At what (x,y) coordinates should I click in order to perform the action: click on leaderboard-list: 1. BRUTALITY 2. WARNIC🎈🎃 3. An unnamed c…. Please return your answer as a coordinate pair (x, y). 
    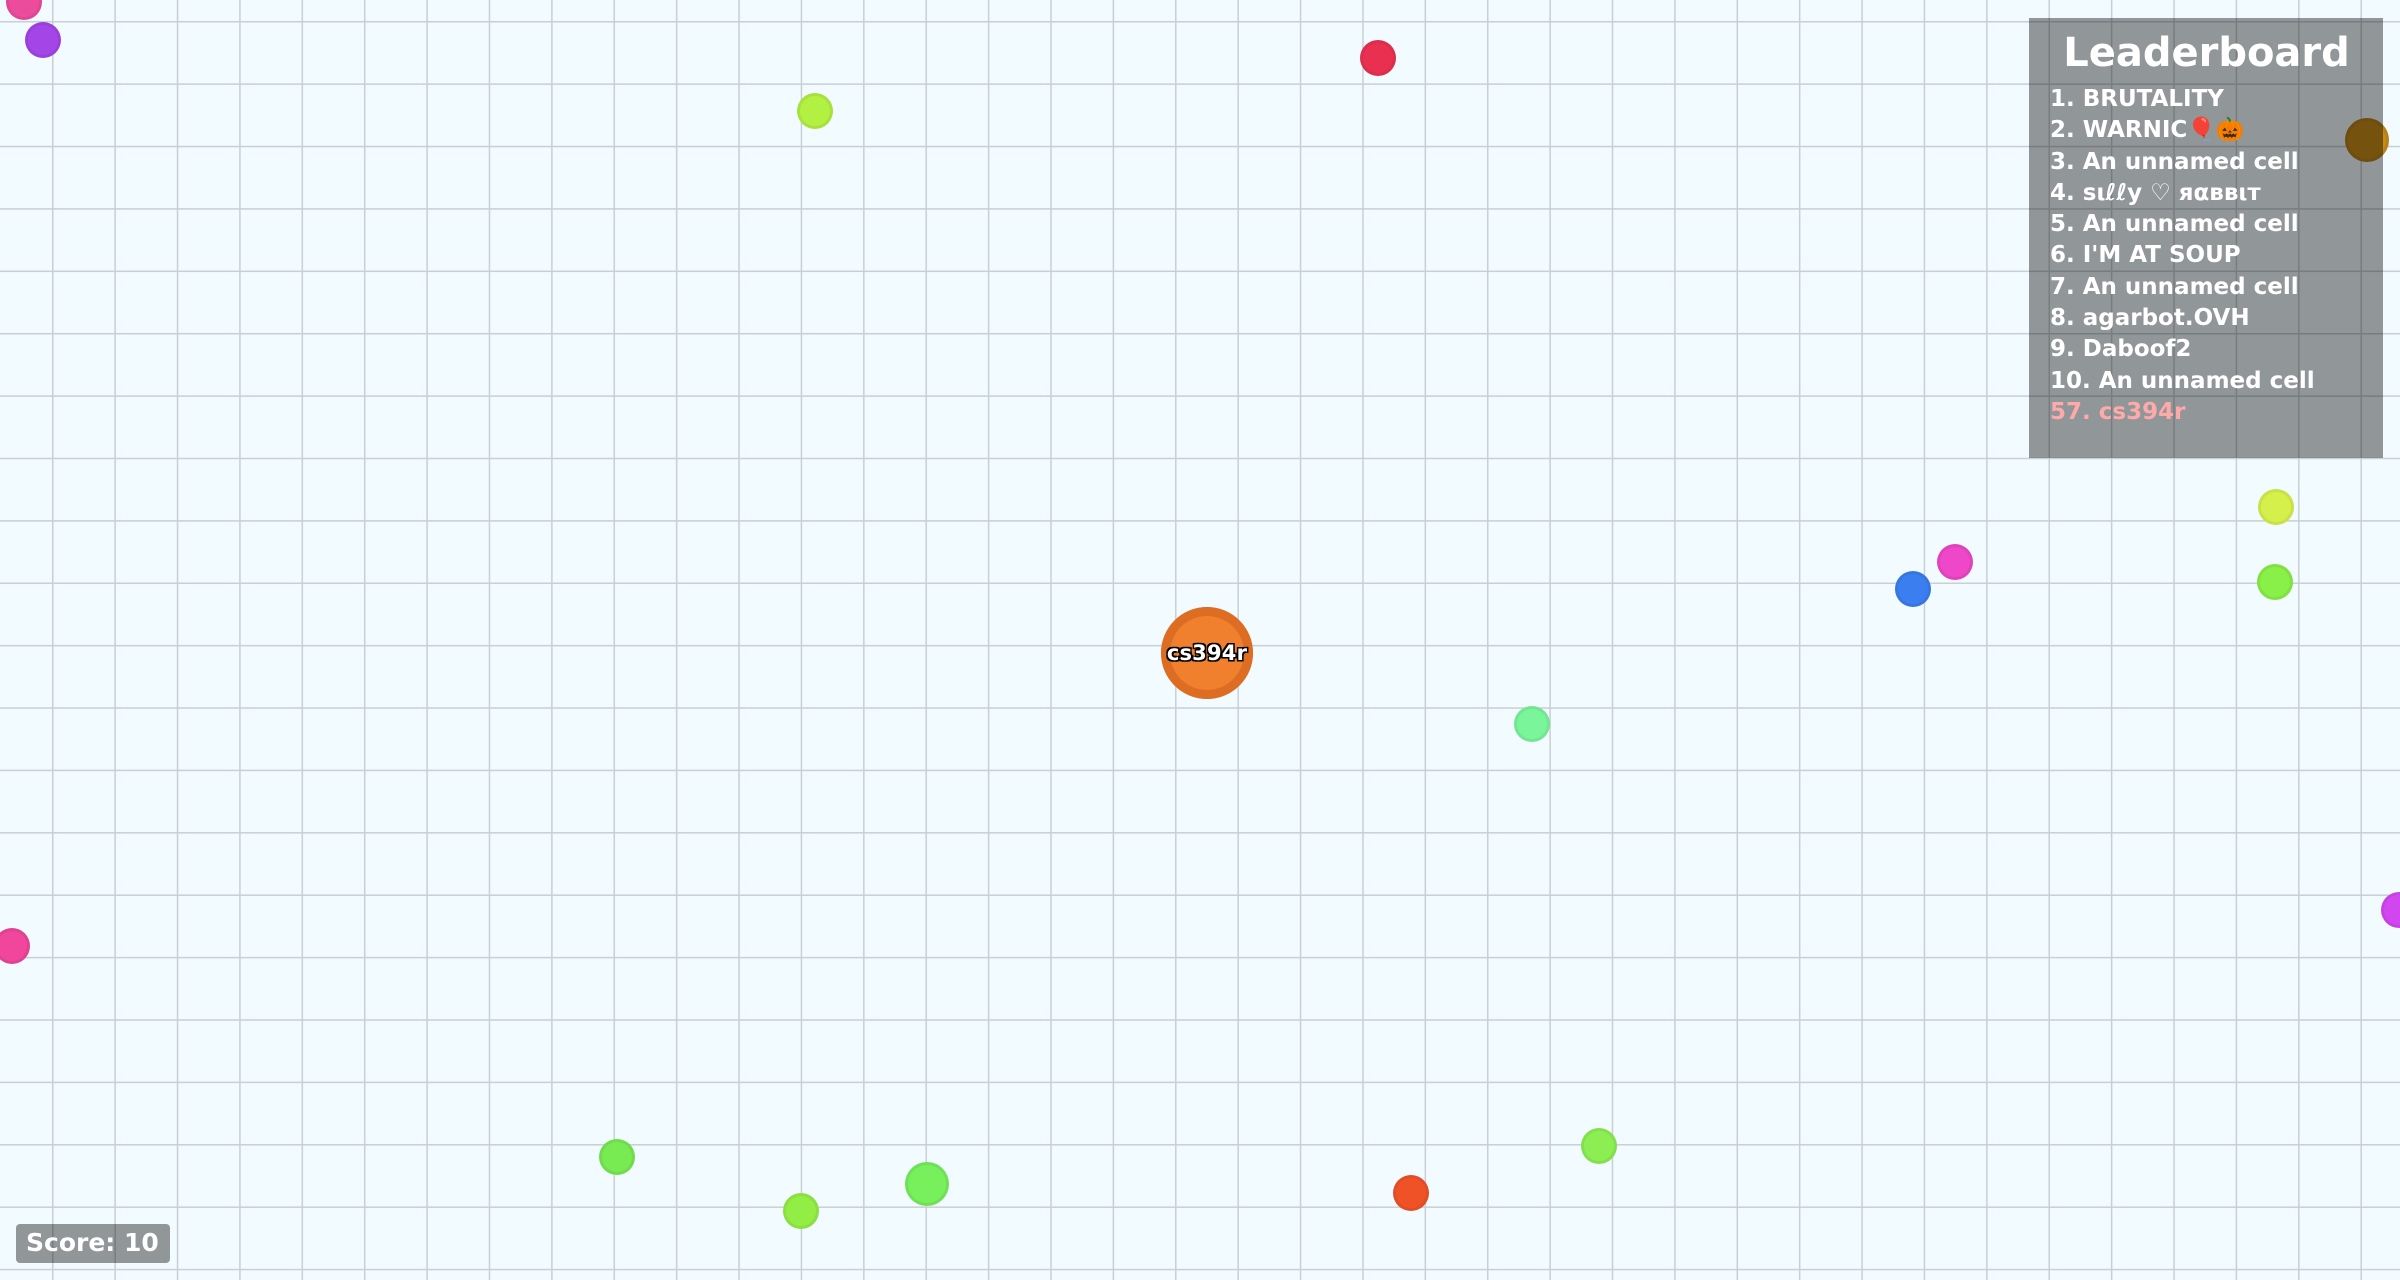
    Looking at the image, I should click on (2206, 256).